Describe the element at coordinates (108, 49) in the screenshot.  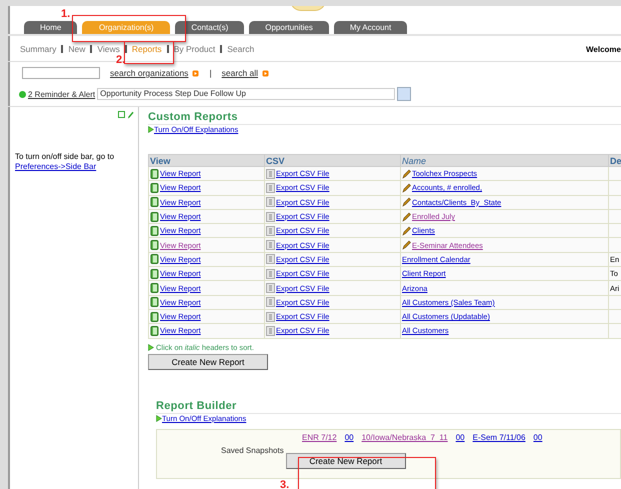
I see `subnav-link: Views` at that location.